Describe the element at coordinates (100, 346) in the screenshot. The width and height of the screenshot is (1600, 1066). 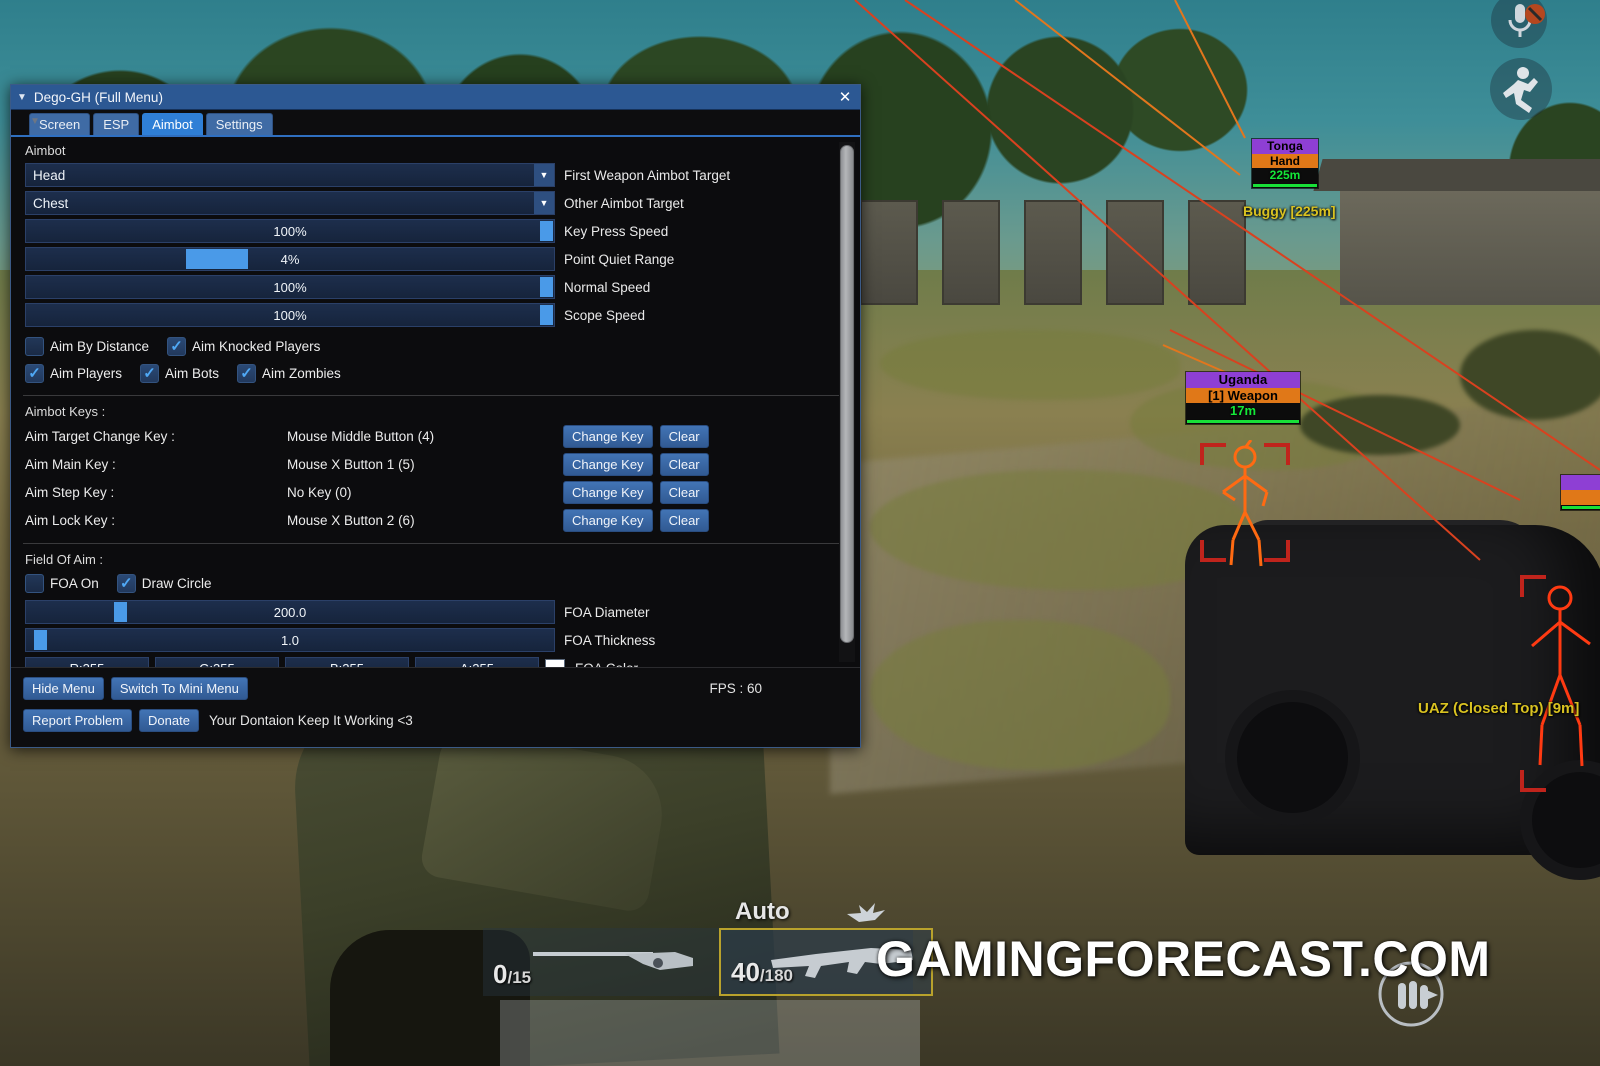
I see `aim-by-distance-label: Aim By Distance` at that location.